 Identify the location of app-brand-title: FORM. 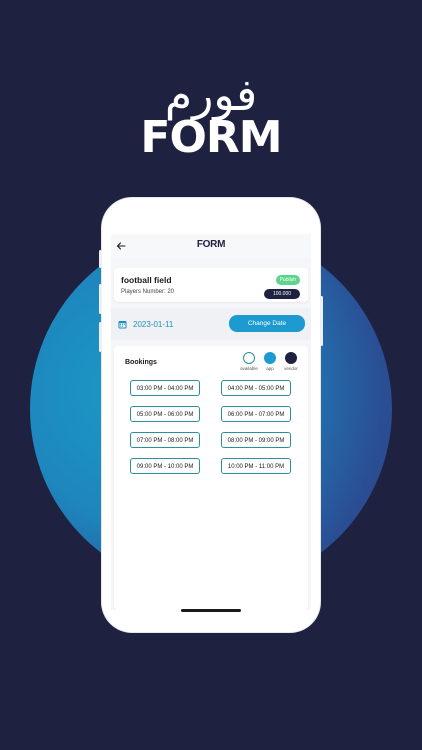
(211, 244).